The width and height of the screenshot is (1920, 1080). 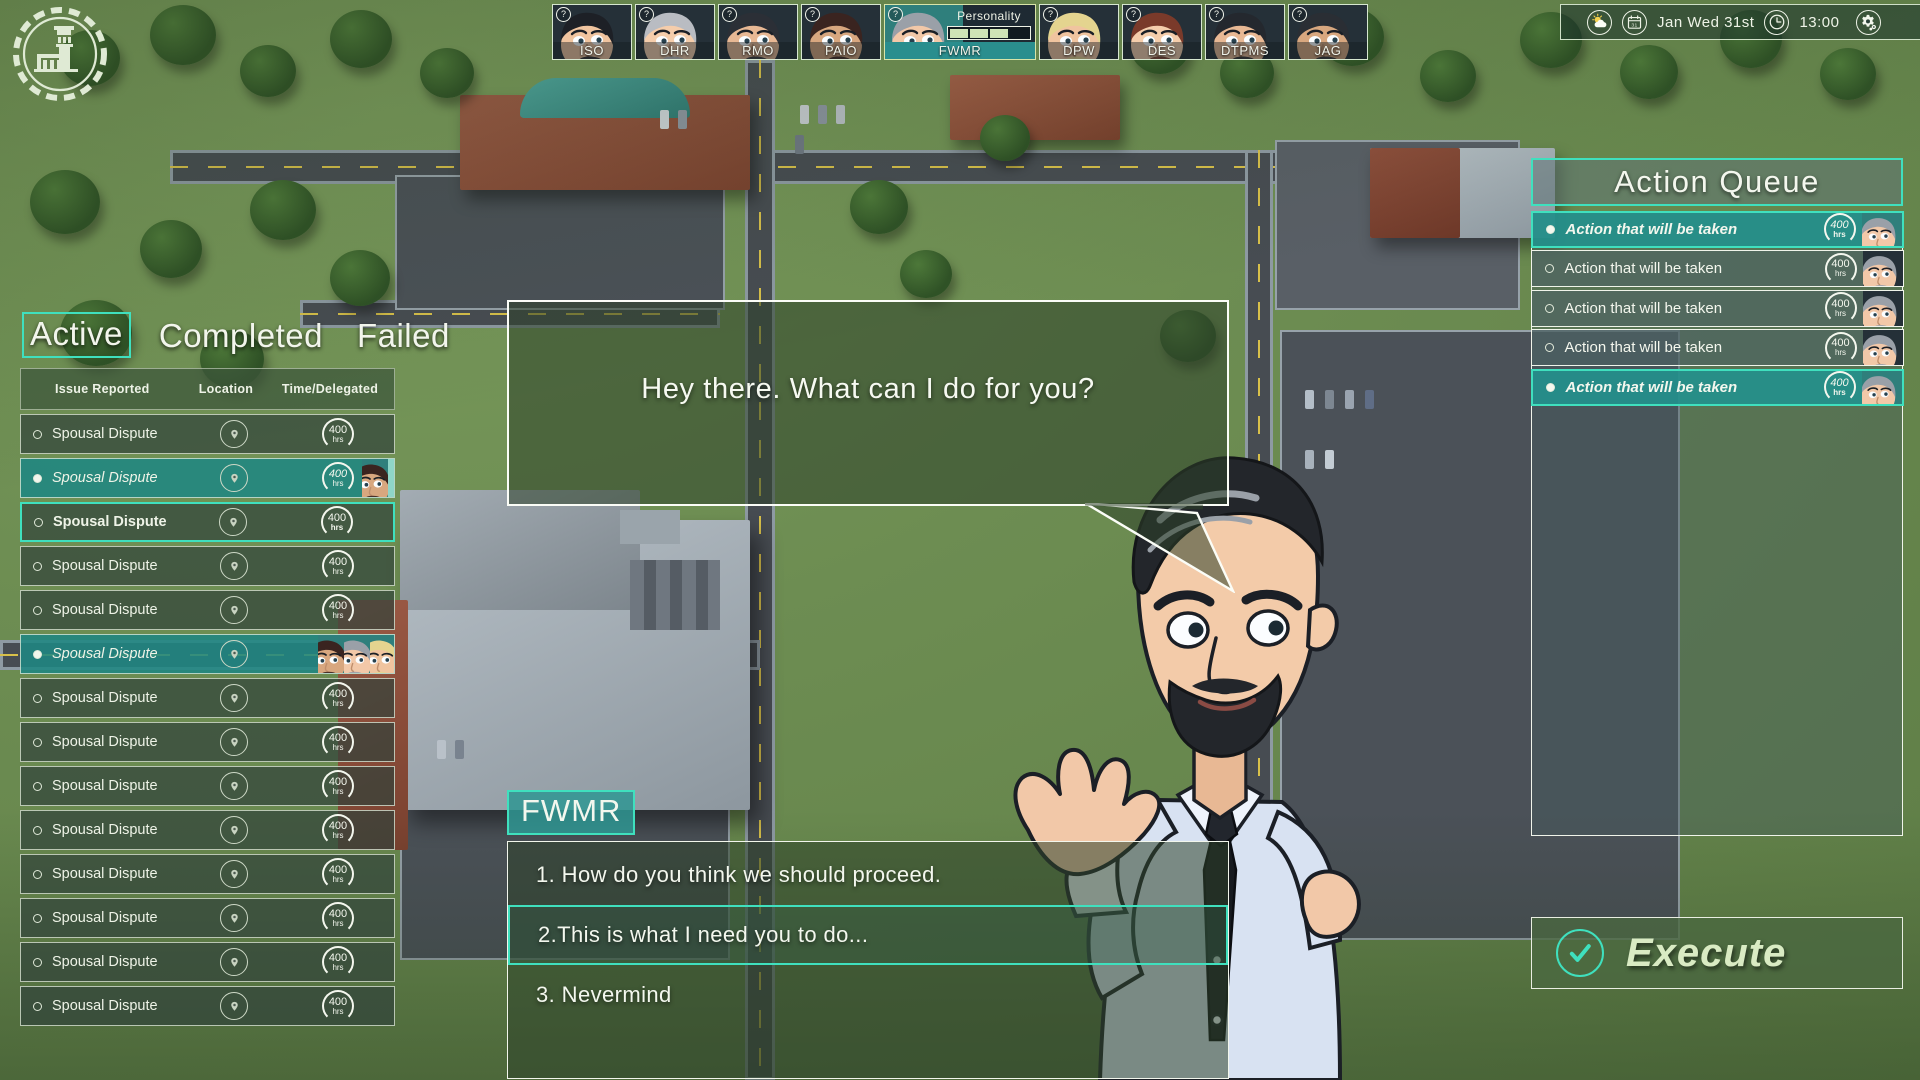 I want to click on calendar-icon: 31, so click(x=1634, y=22).